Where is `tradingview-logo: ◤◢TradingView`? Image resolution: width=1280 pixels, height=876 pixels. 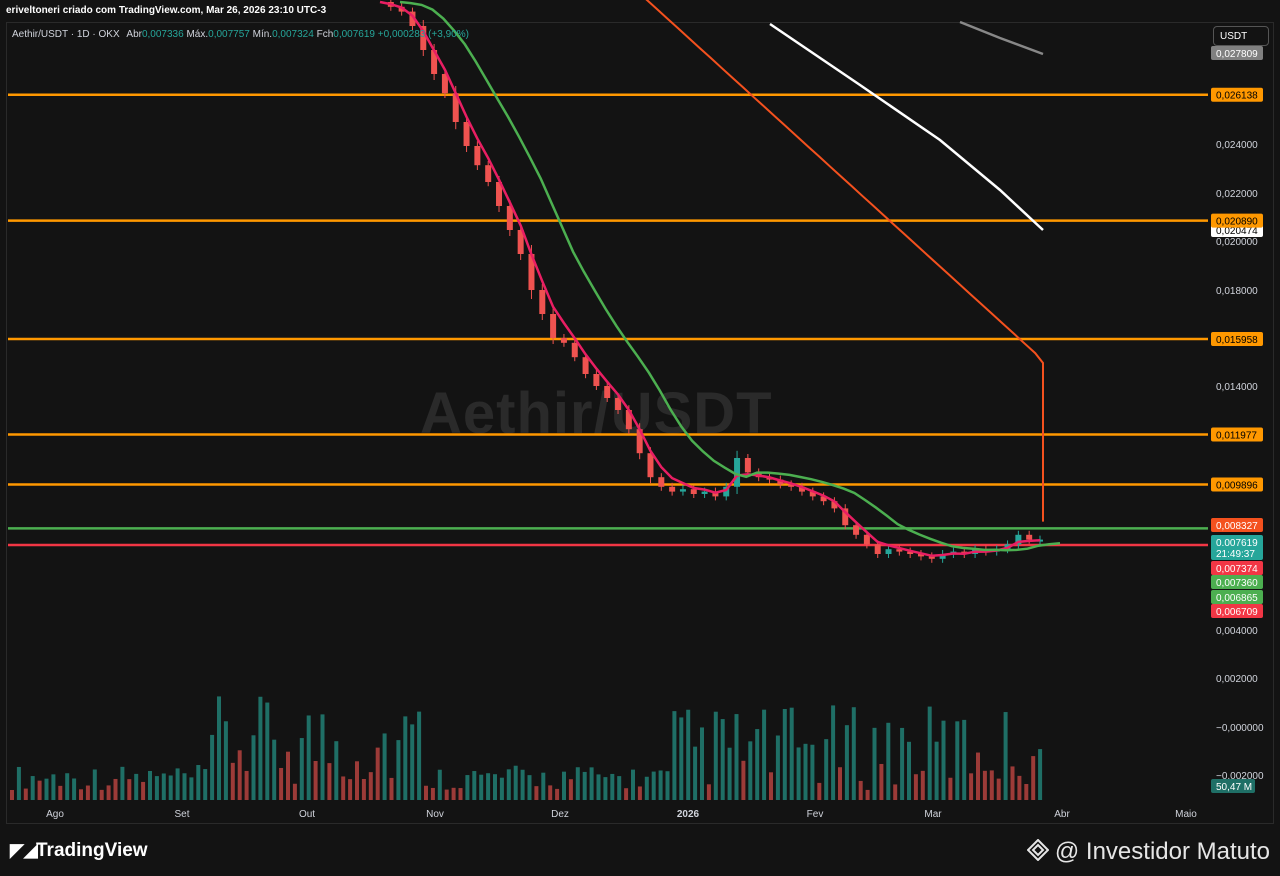 tradingview-logo: ◤◢TradingView is located at coordinates (79, 851).